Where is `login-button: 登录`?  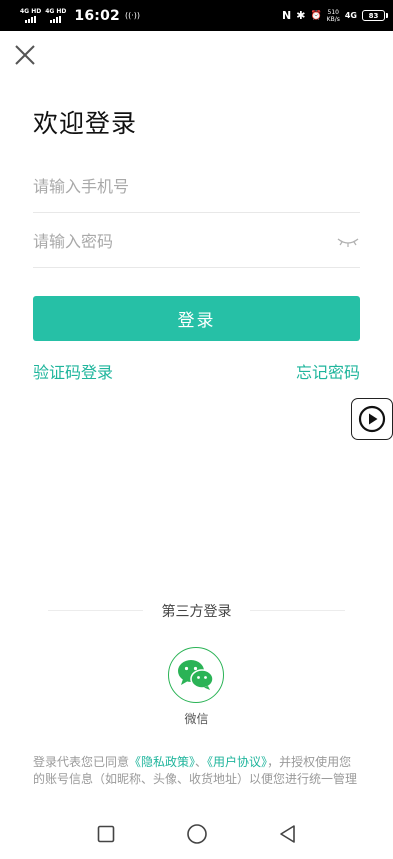
login-button: 登录 is located at coordinates (196, 318).